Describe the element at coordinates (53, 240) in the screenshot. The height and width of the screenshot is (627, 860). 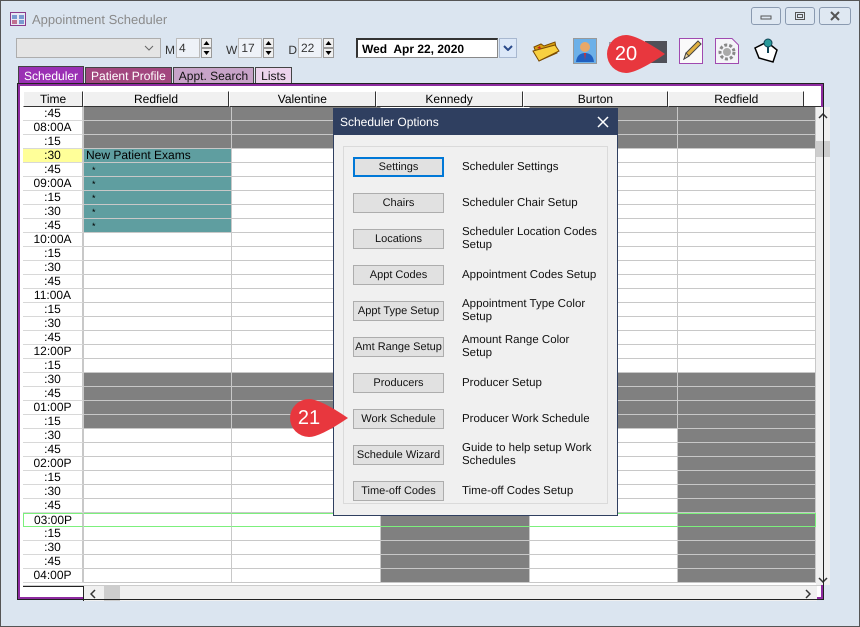
I see `time-cell: 10:00A` at that location.